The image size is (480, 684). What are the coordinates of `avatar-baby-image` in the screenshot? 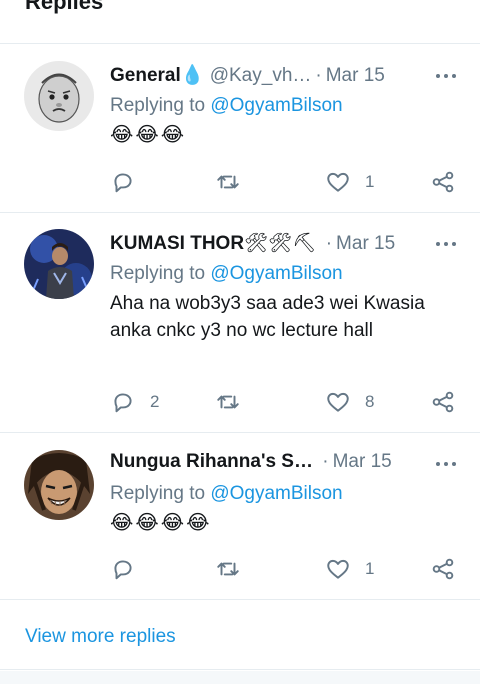 It's located at (59, 96).